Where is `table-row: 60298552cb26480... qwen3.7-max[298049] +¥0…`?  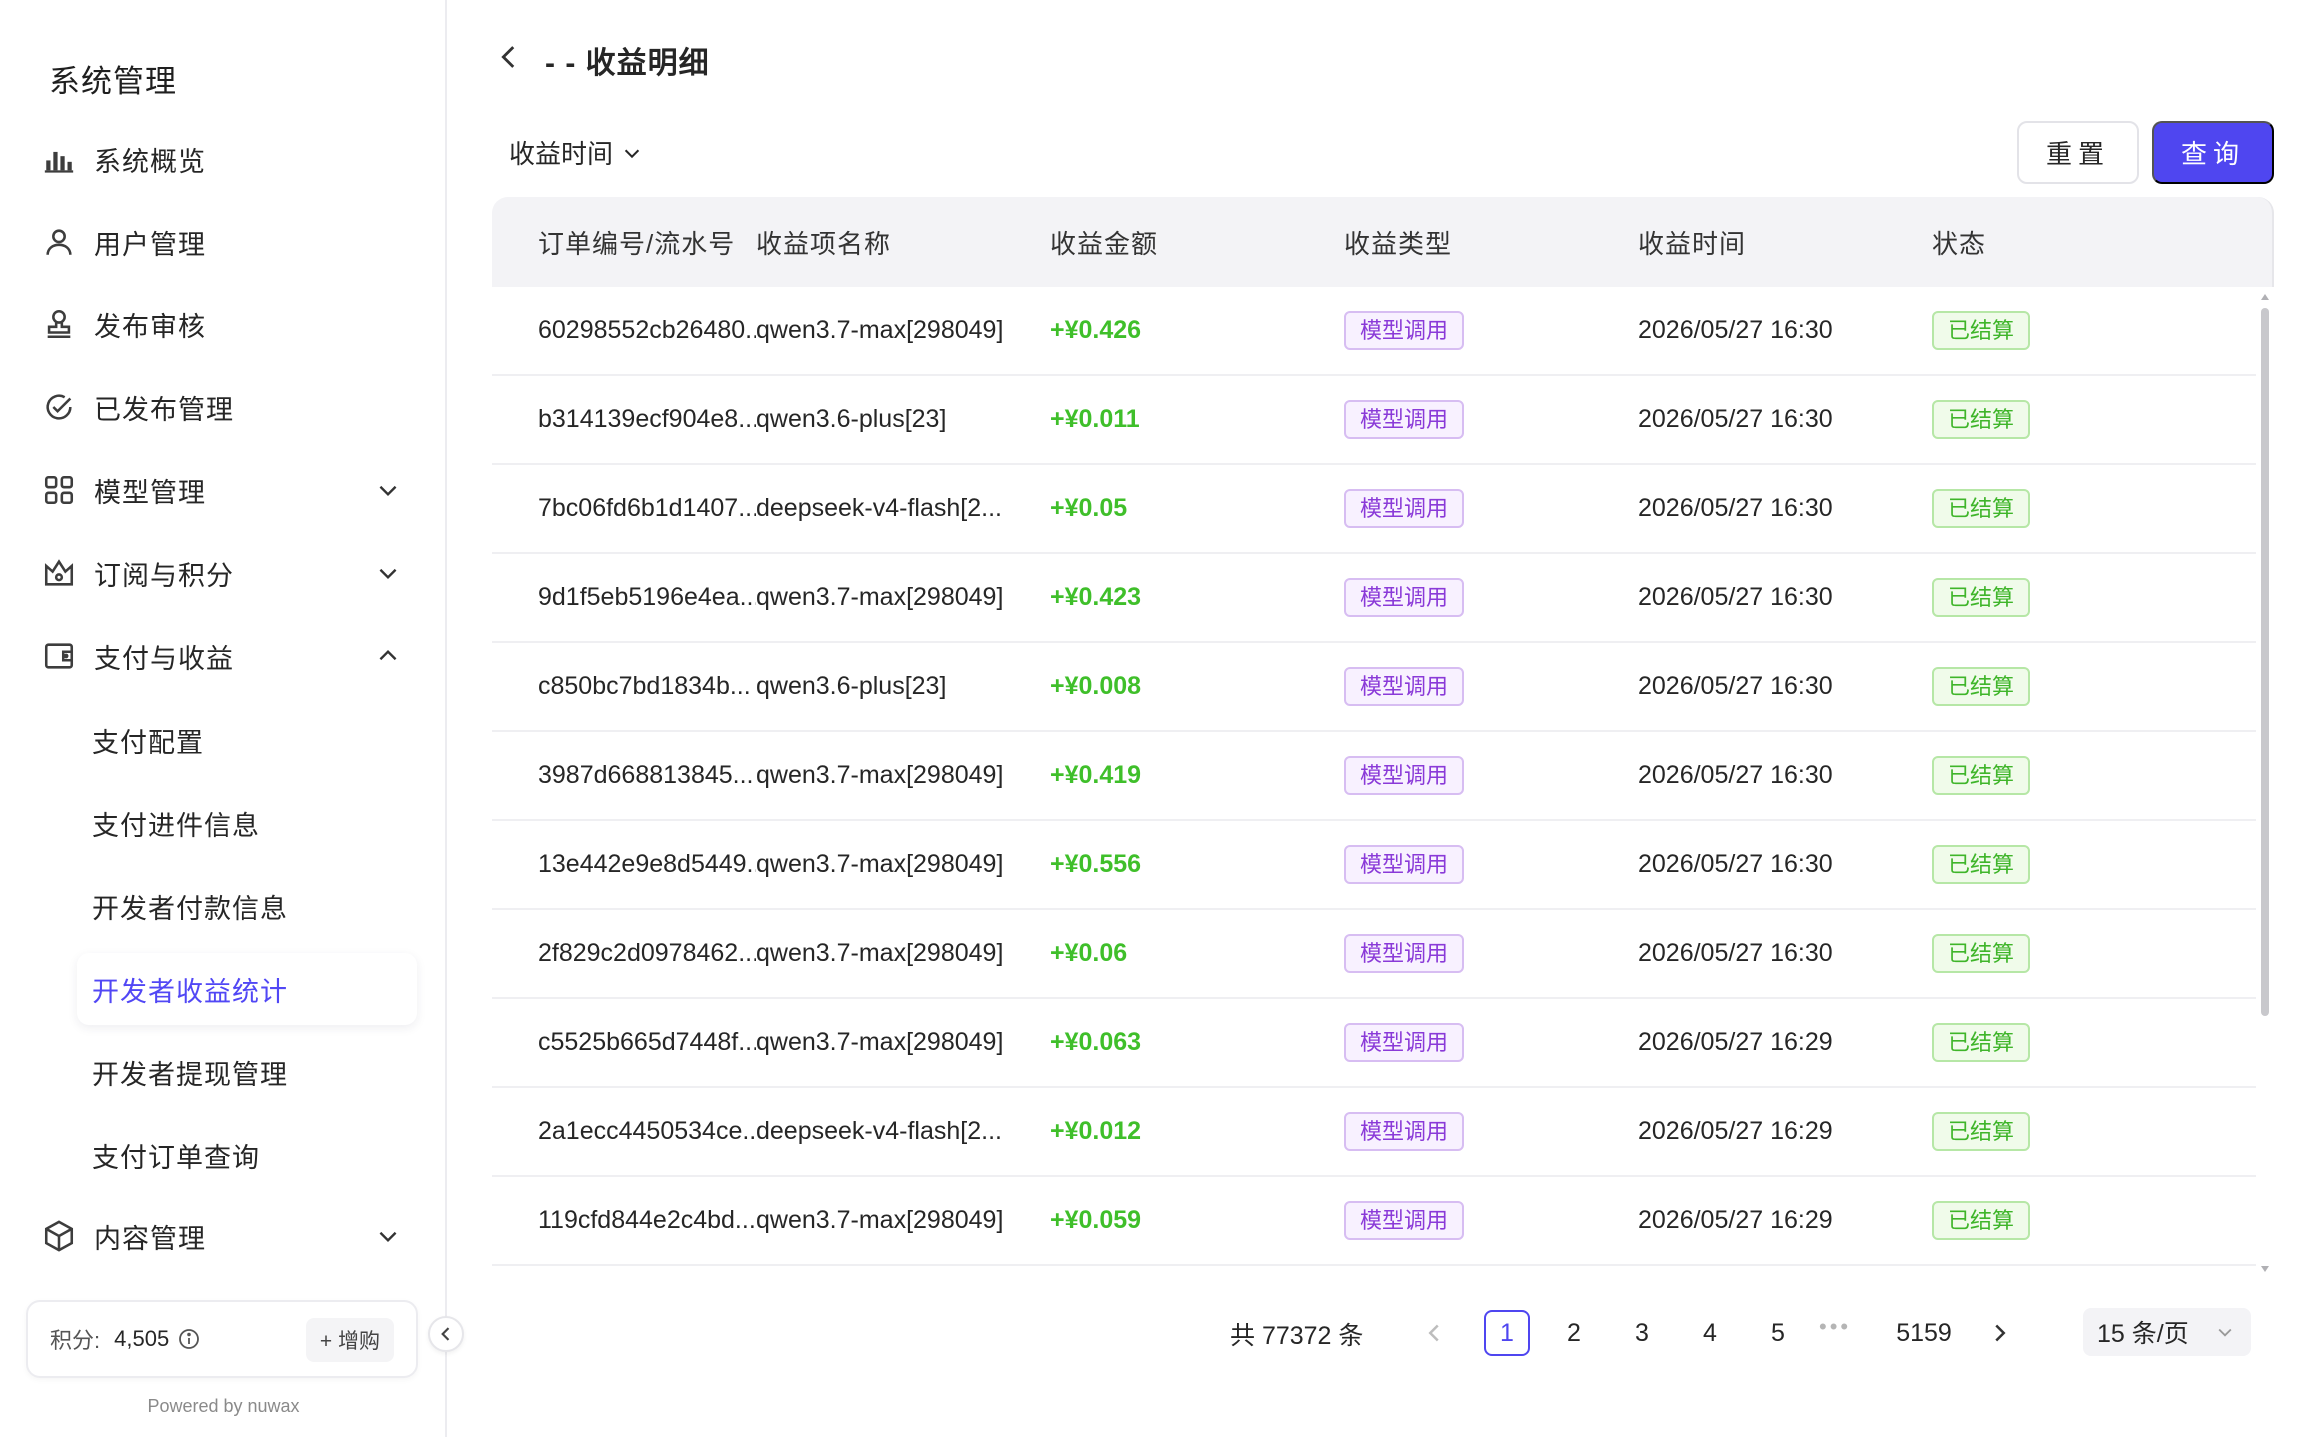 table-row: 60298552cb26480... qwen3.7-max[298049] +¥0… is located at coordinates (1374, 331).